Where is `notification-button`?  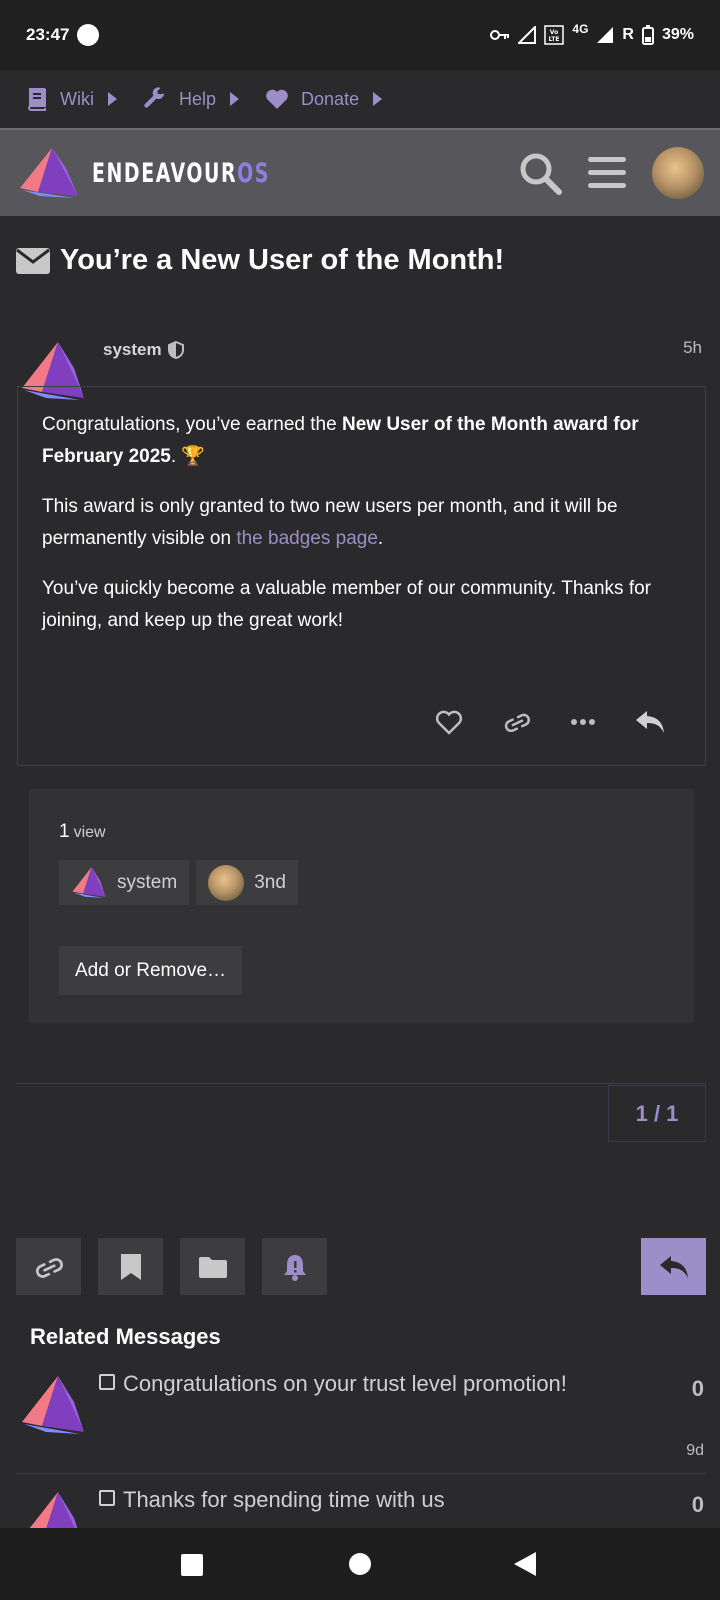
notification-button is located at coordinates (294, 1266).